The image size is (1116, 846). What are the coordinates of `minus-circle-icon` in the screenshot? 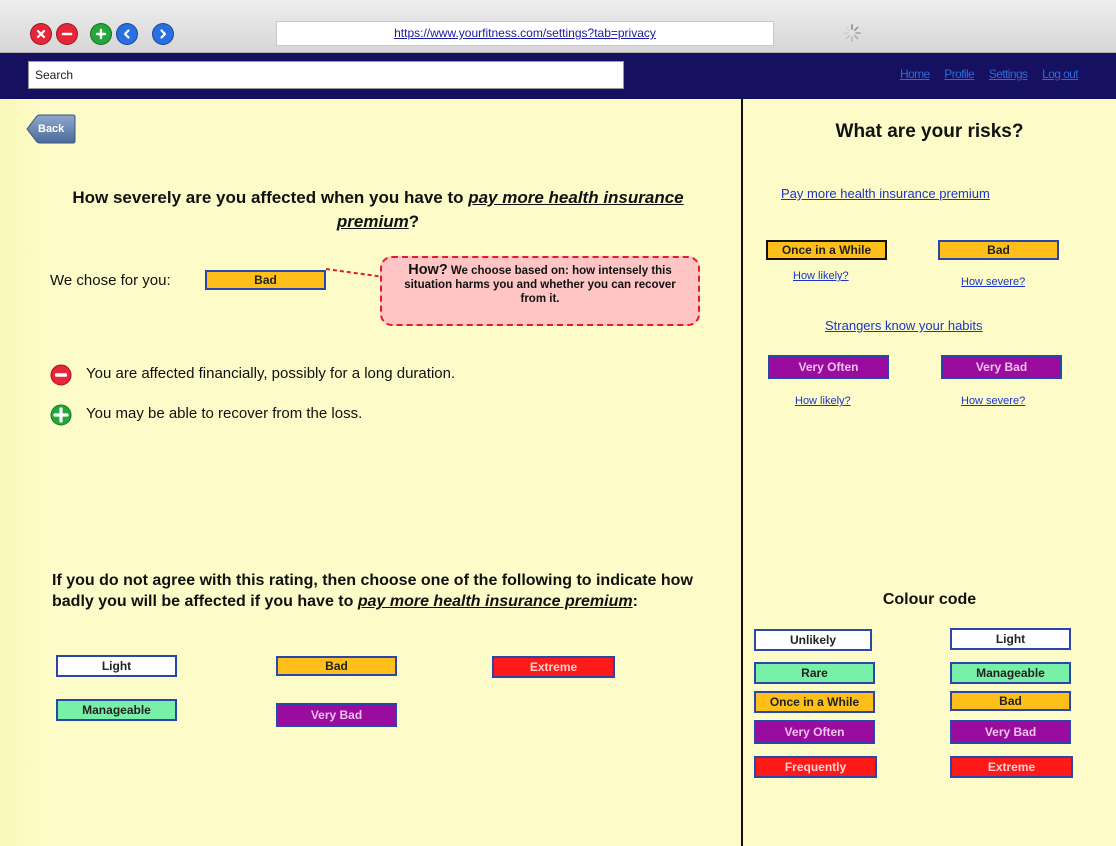 It's located at (61, 375).